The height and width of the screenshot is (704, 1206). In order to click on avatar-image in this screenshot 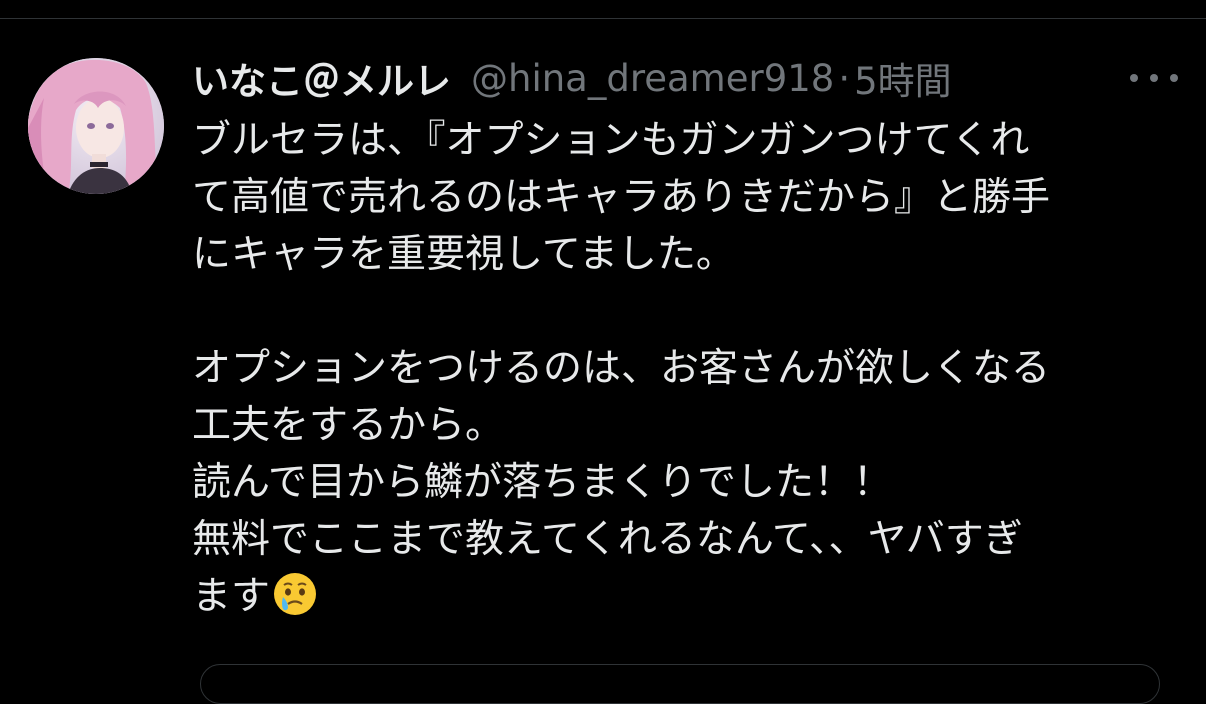, I will do `click(96, 126)`.